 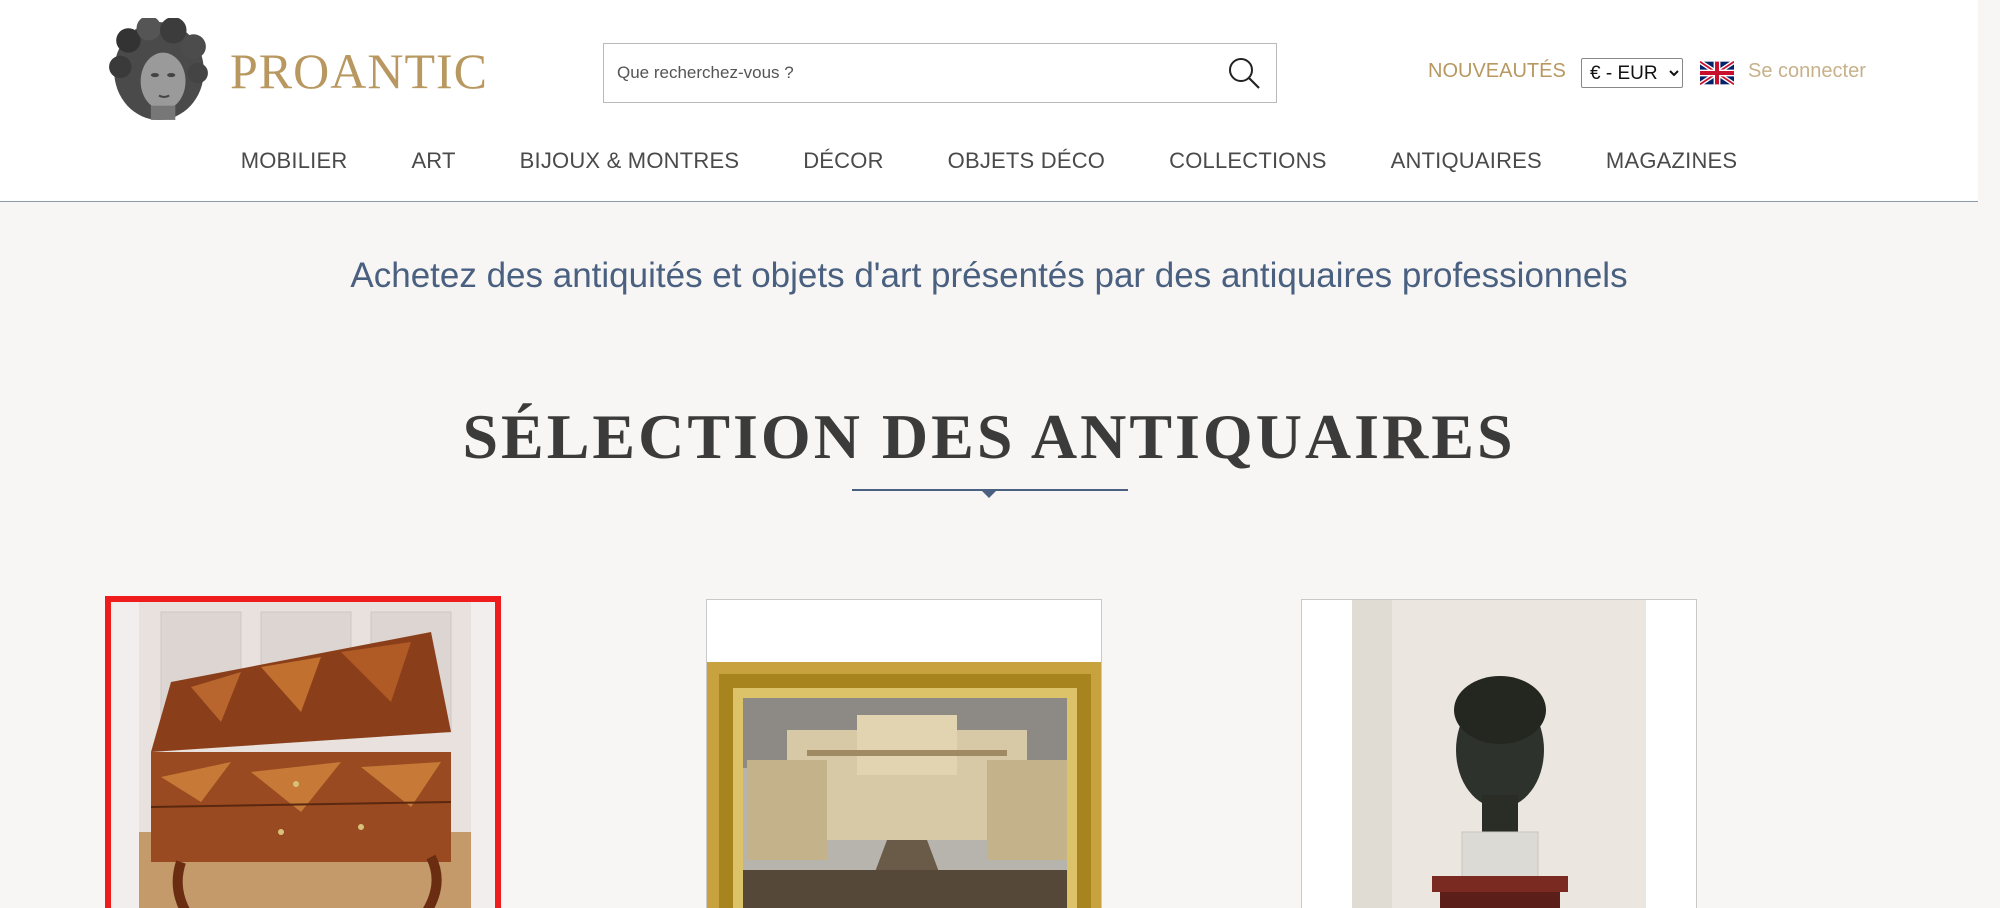 What do you see at coordinates (843, 161) in the screenshot?
I see `nav-item-decor: DÉCOR` at bounding box center [843, 161].